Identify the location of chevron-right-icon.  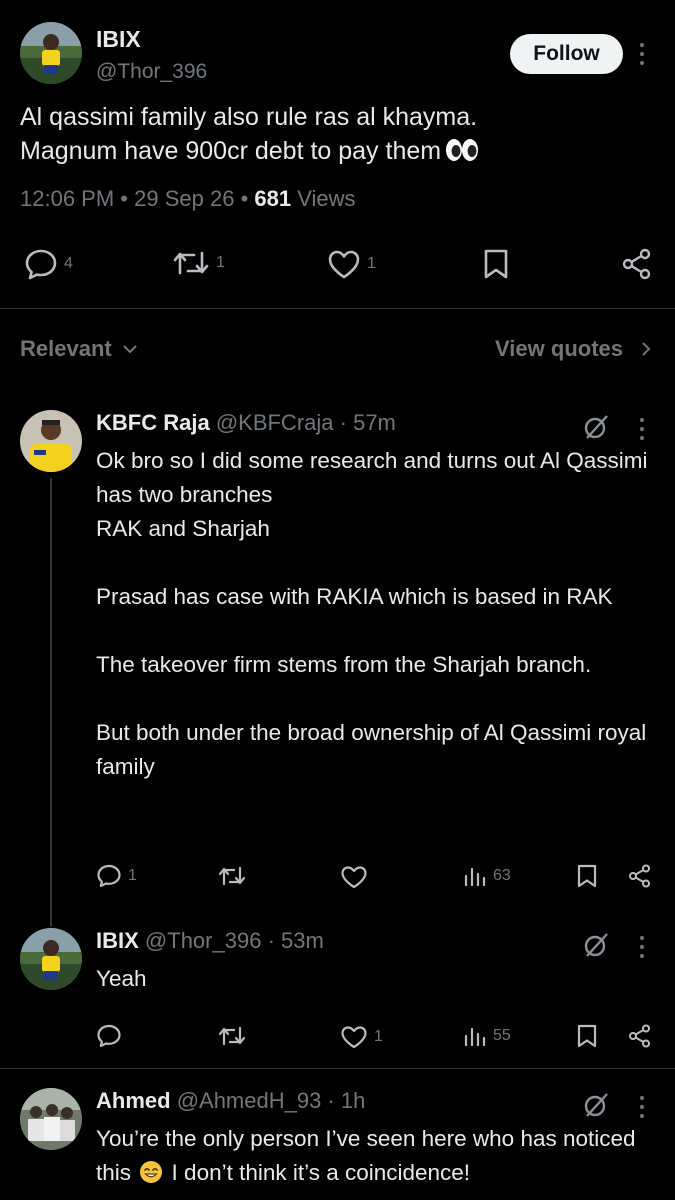
(646, 349).